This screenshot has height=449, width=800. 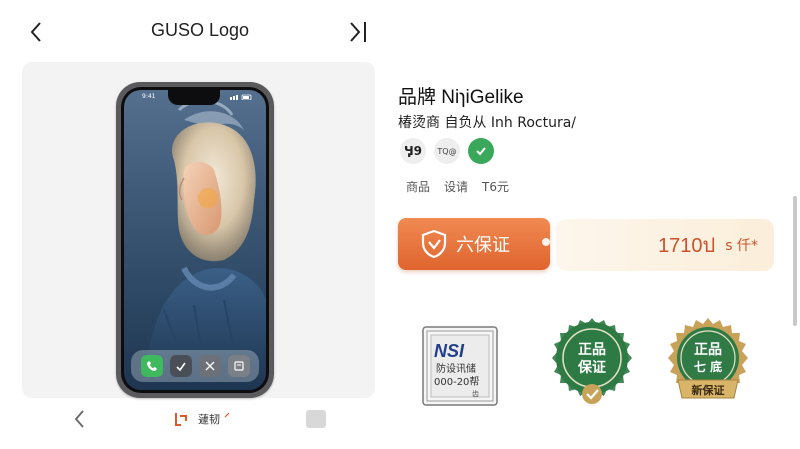 I want to click on tag-item: 商品, so click(x=418, y=186).